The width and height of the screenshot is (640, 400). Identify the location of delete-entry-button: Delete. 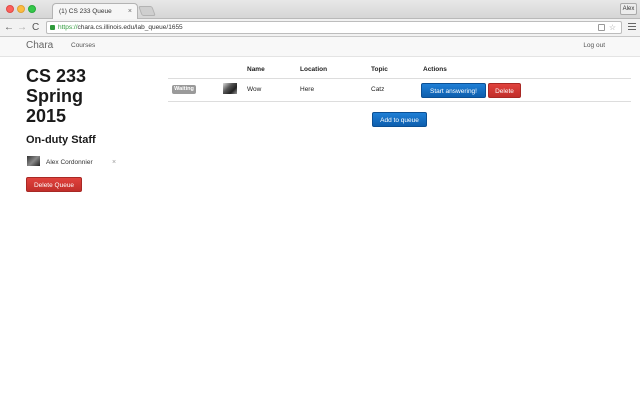
(504, 90).